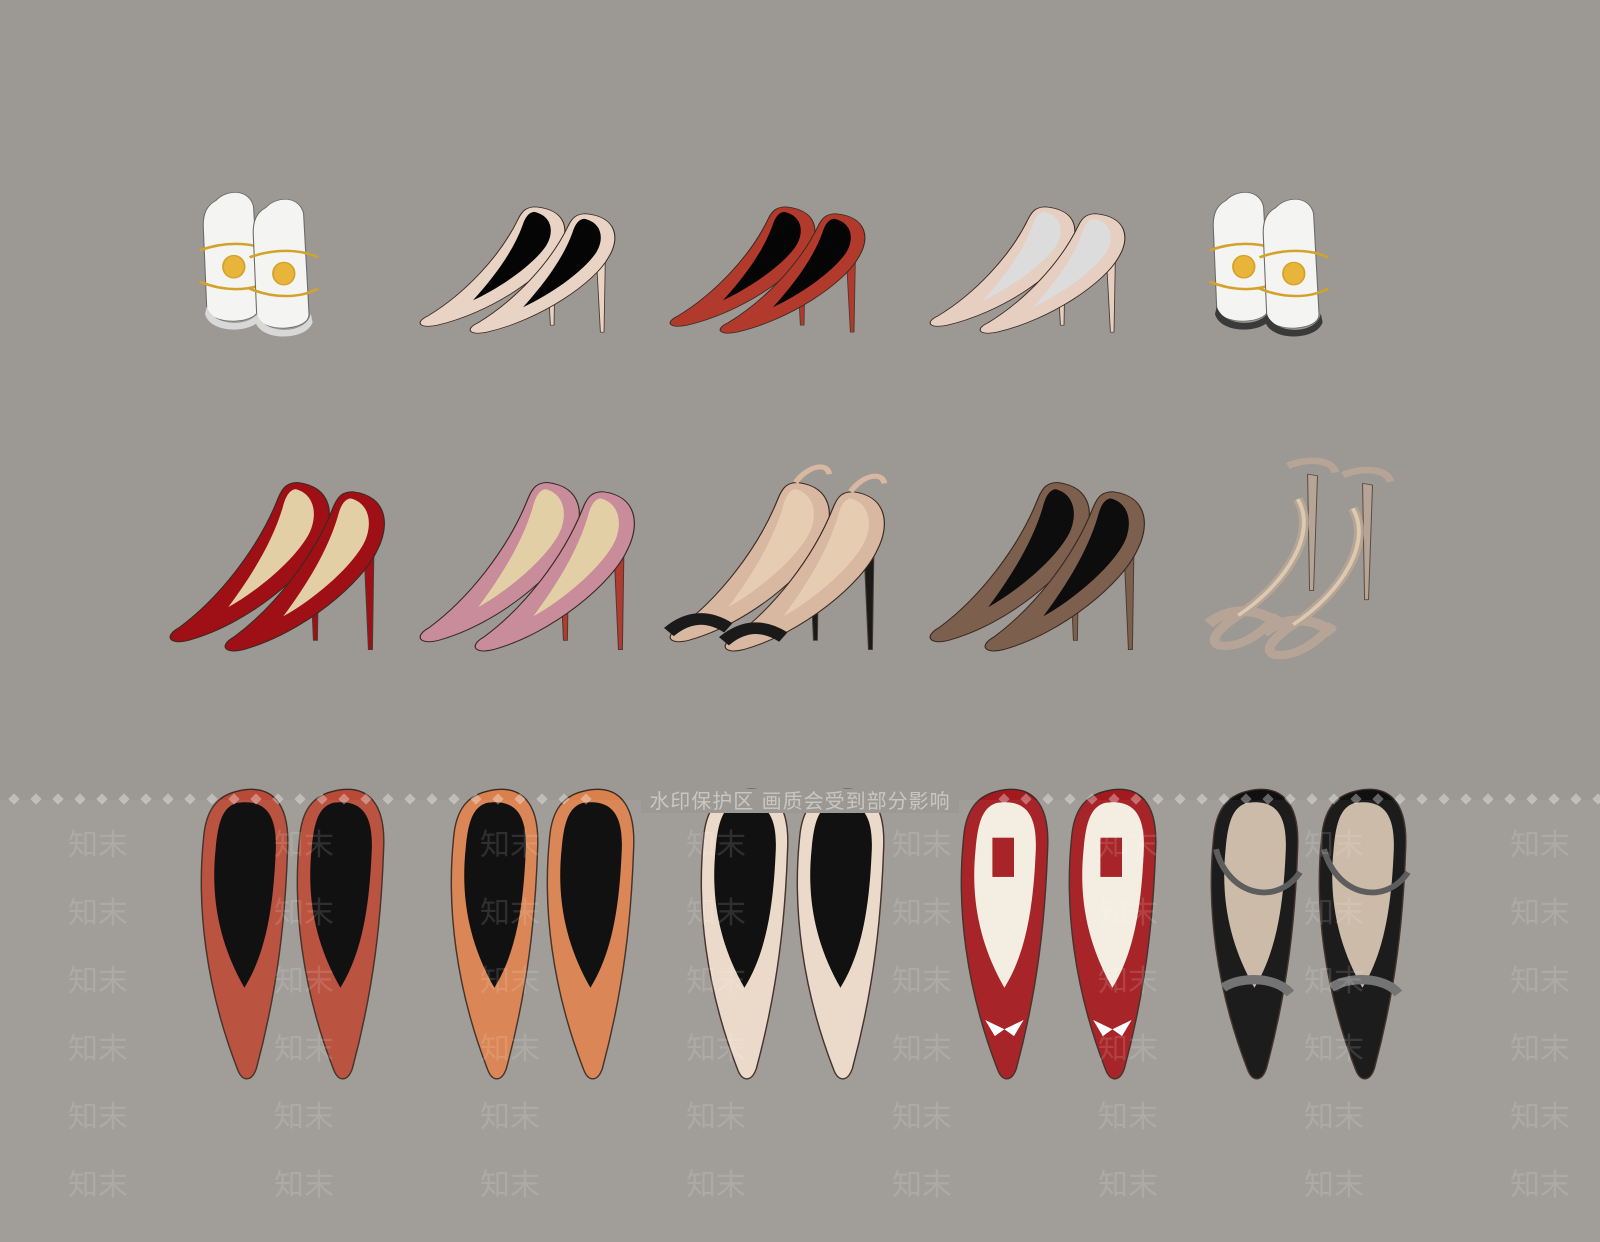  What do you see at coordinates (1058, 934) in the screenshot?
I see `shoe-pair-3-4-graphic` at bounding box center [1058, 934].